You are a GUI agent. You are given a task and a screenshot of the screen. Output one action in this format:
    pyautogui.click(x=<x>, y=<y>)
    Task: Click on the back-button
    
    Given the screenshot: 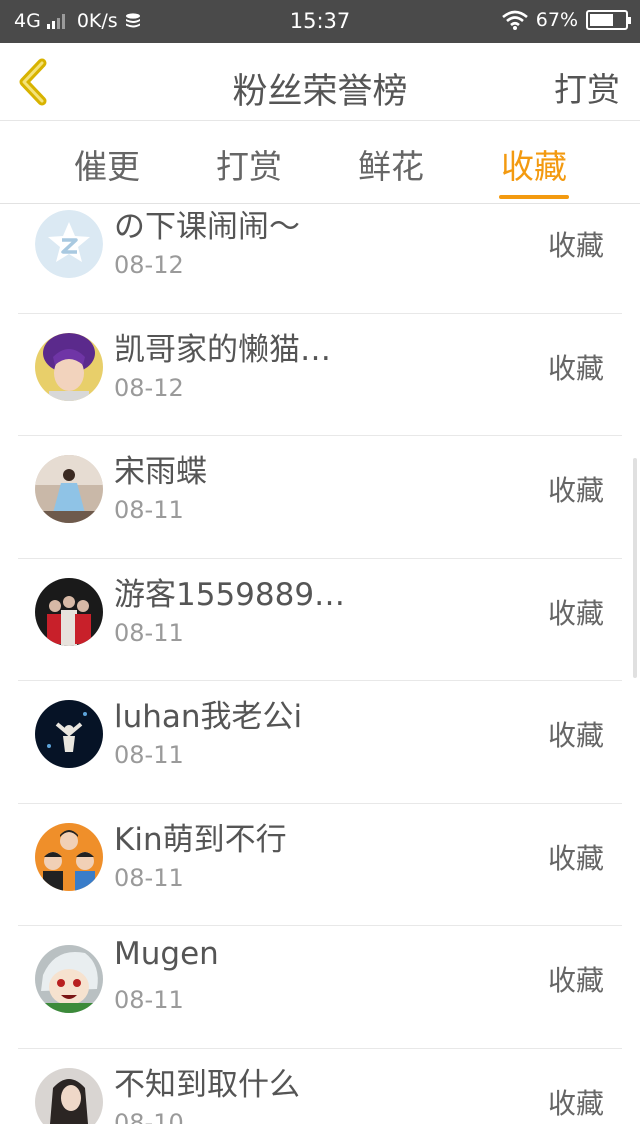 What is the action you would take?
    pyautogui.click(x=34, y=82)
    